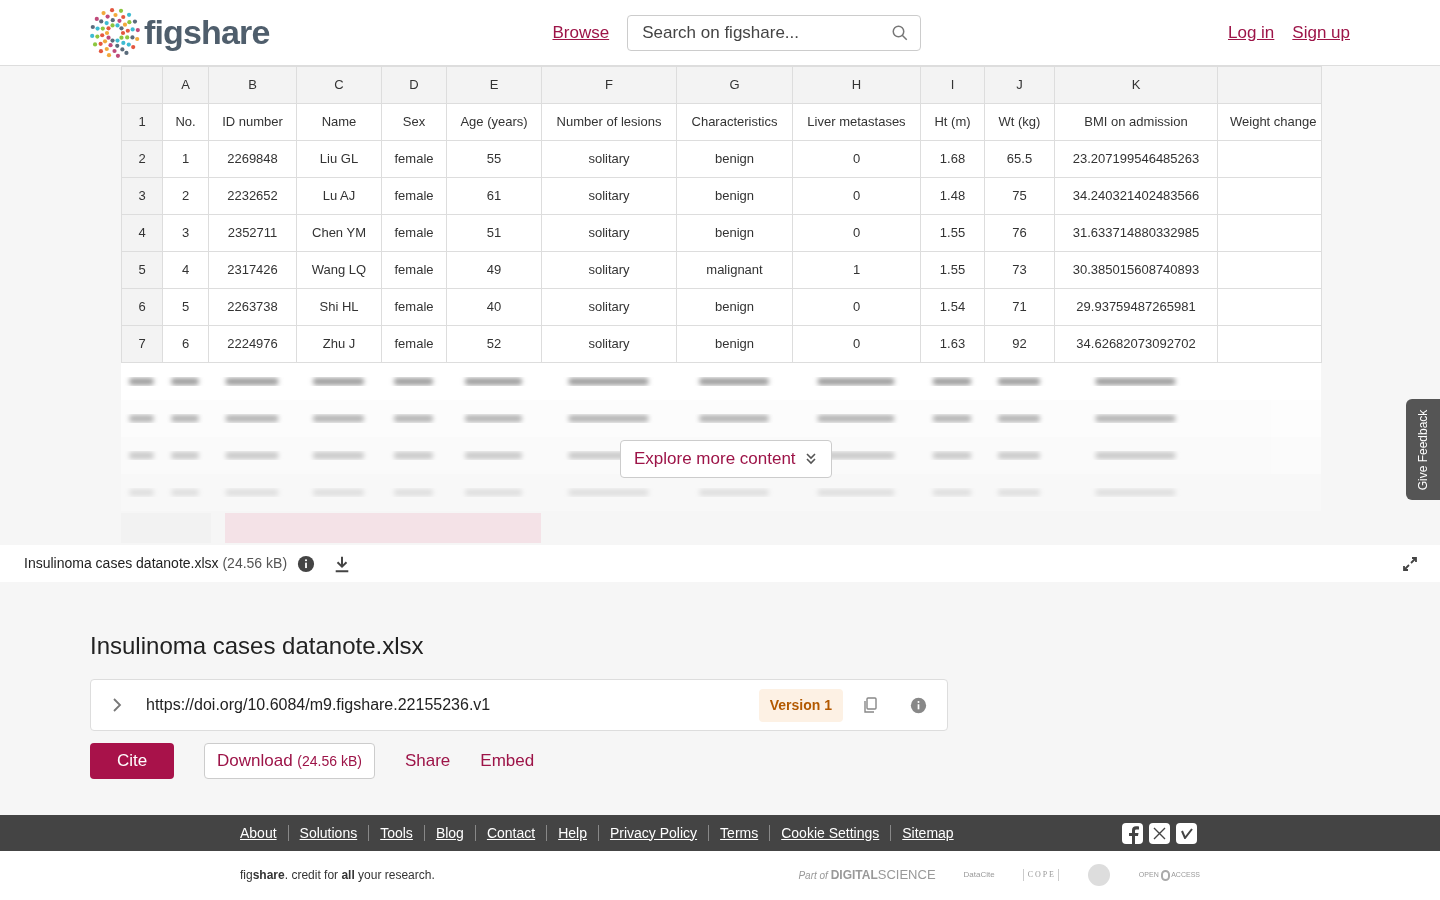 This screenshot has width=1440, height=900. I want to click on version-label: Version 1, so click(800, 705).